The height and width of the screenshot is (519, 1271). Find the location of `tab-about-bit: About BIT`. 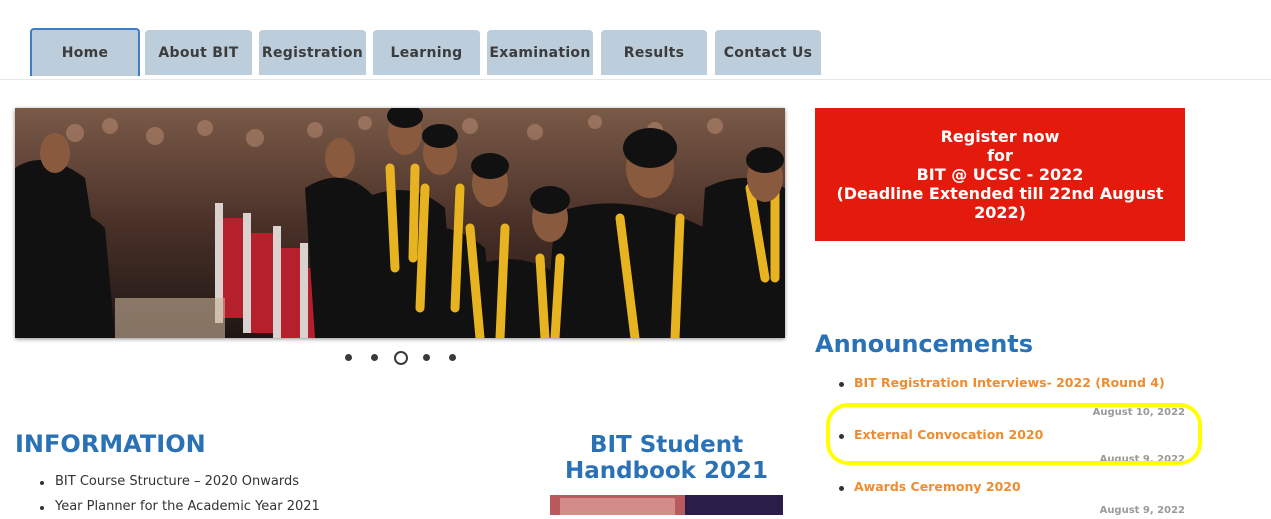

tab-about-bit: About BIT is located at coordinates (198, 52).